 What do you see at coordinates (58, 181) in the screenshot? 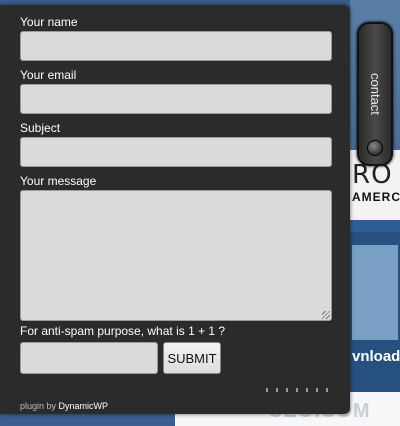
I see `message-label: Your message` at bounding box center [58, 181].